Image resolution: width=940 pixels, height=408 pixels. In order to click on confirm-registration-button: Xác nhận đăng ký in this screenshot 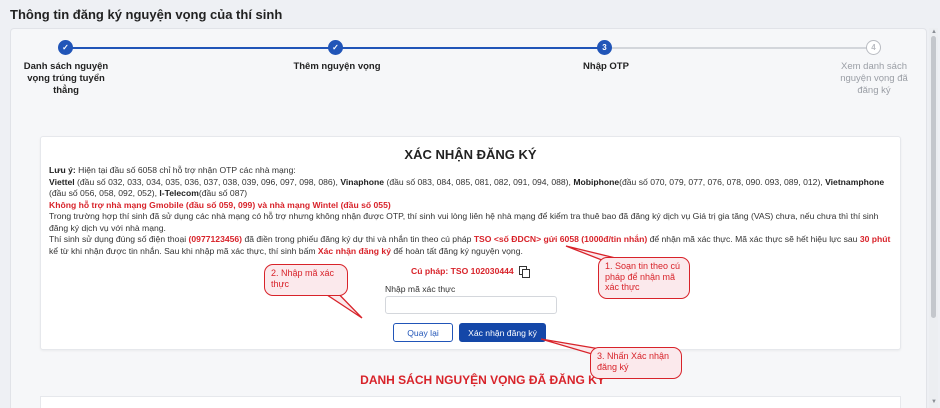, I will do `click(502, 332)`.